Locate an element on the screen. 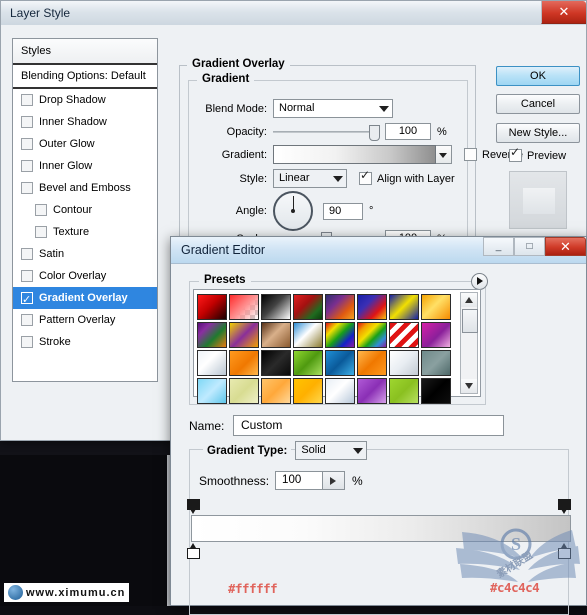 The width and height of the screenshot is (587, 615). style-item-inner-shadow: Inner Shadow is located at coordinates (85, 122).